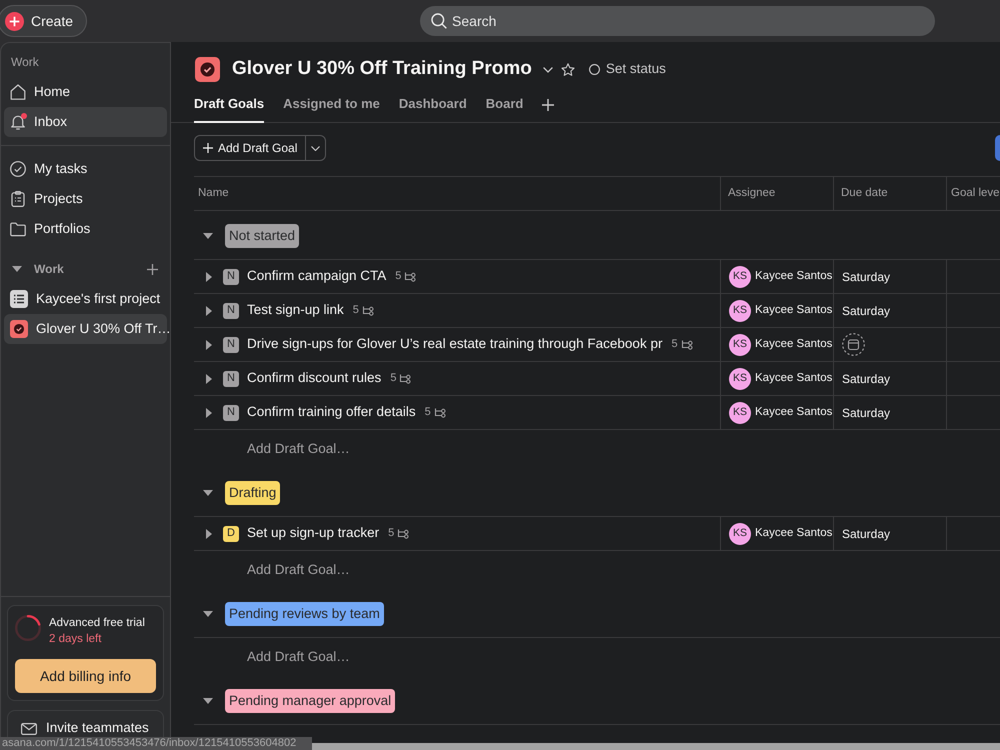  What do you see at coordinates (18, 92) in the screenshot?
I see `home-icon` at bounding box center [18, 92].